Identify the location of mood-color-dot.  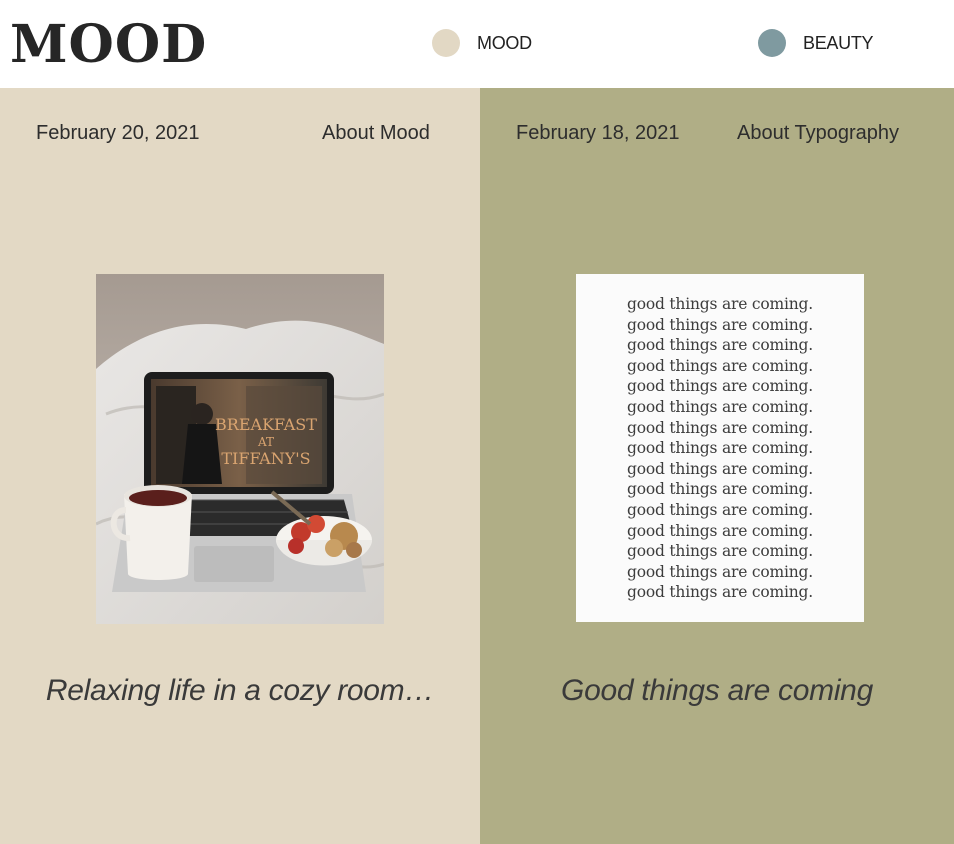
(446, 43).